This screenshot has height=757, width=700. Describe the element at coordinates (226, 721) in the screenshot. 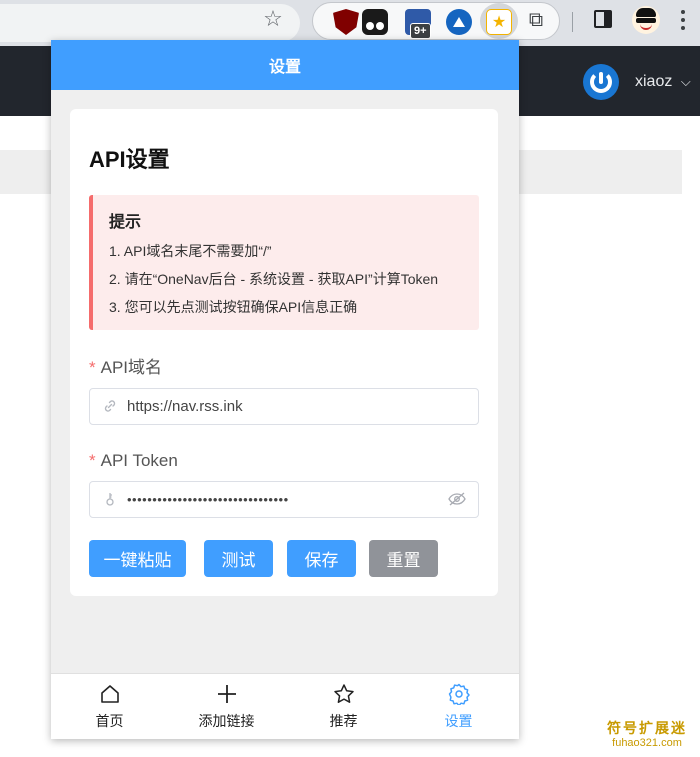

I see `nav-label: 添加链接` at that location.